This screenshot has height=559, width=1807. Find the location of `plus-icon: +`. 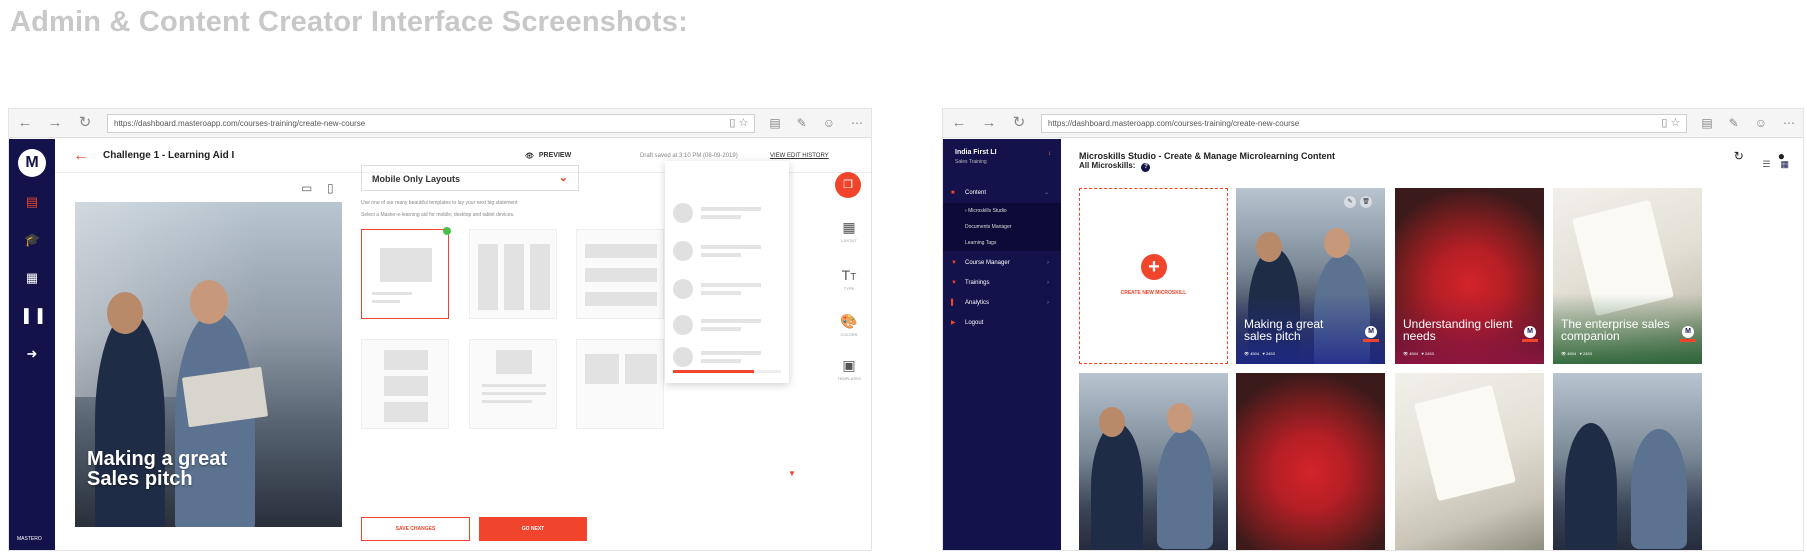

plus-icon: + is located at coordinates (1154, 267).